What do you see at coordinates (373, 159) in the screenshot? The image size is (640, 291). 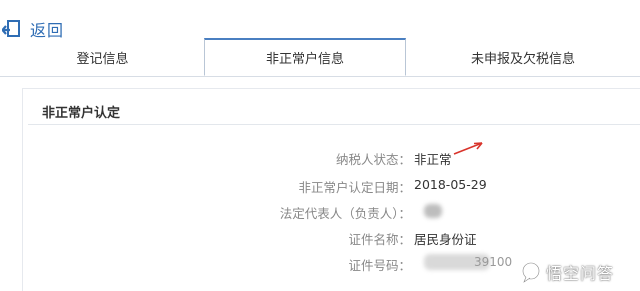 I see `field-label: 纳税人状态：` at bounding box center [373, 159].